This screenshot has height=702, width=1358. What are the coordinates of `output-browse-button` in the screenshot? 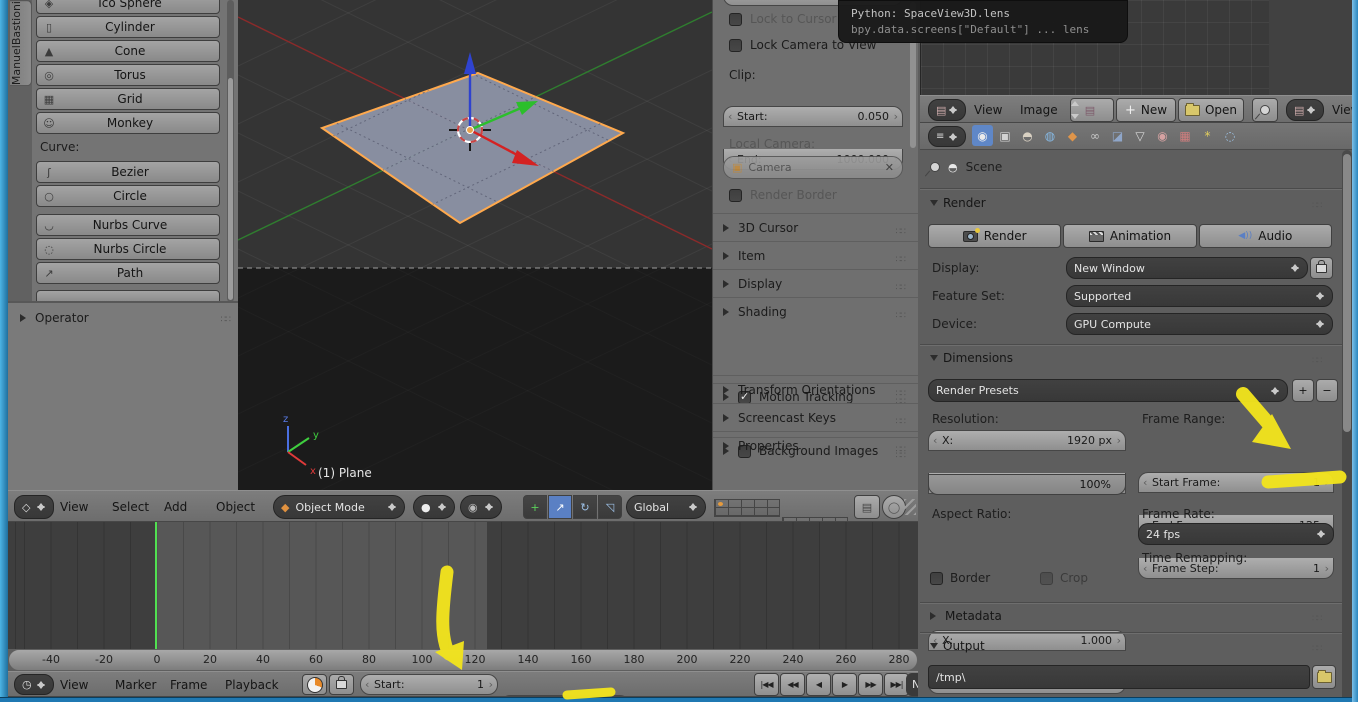 It's located at (1324, 677).